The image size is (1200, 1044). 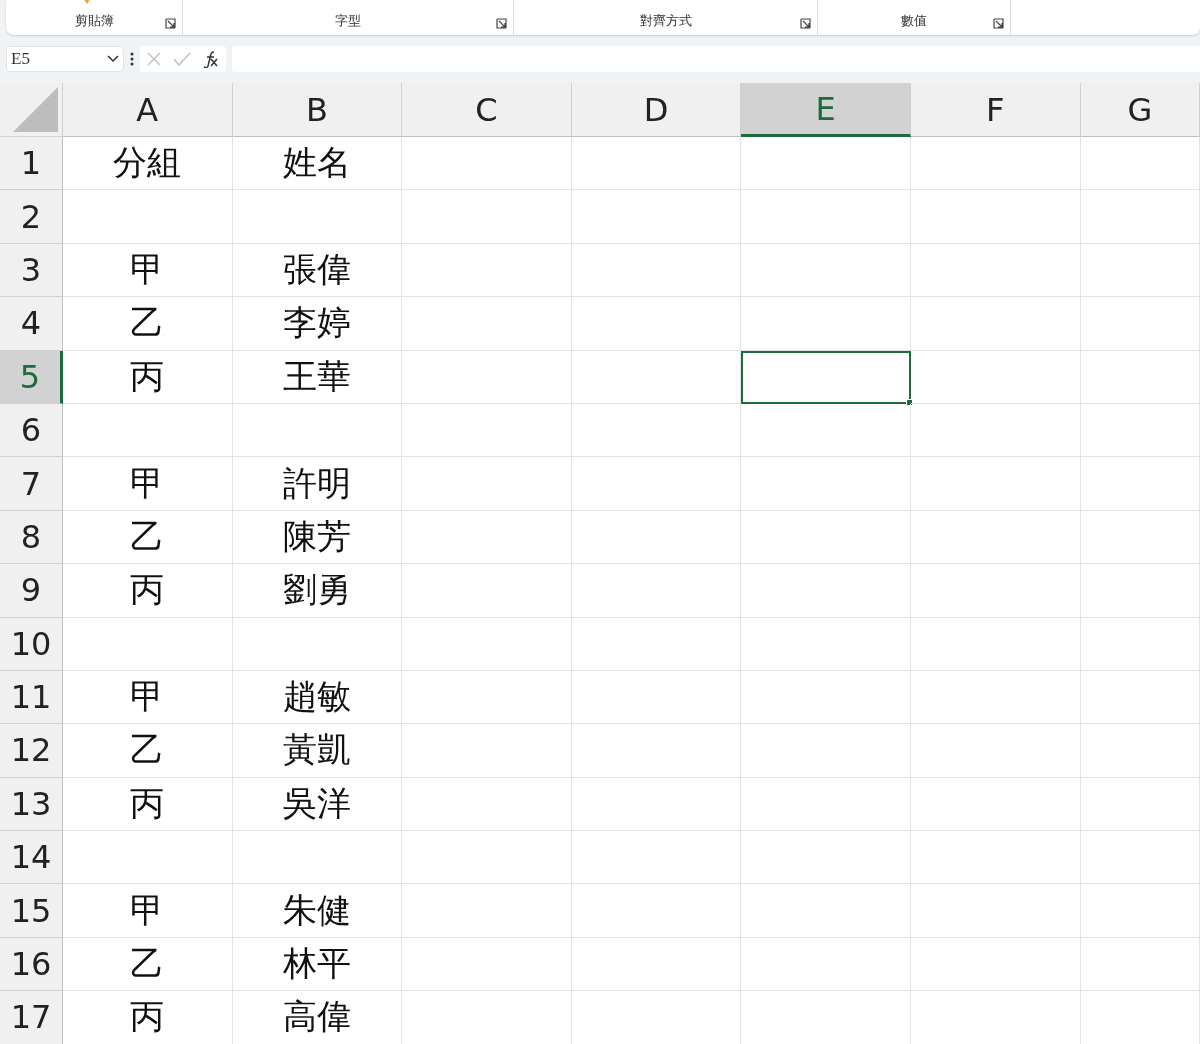 I want to click on column-header: E, so click(x=826, y=110).